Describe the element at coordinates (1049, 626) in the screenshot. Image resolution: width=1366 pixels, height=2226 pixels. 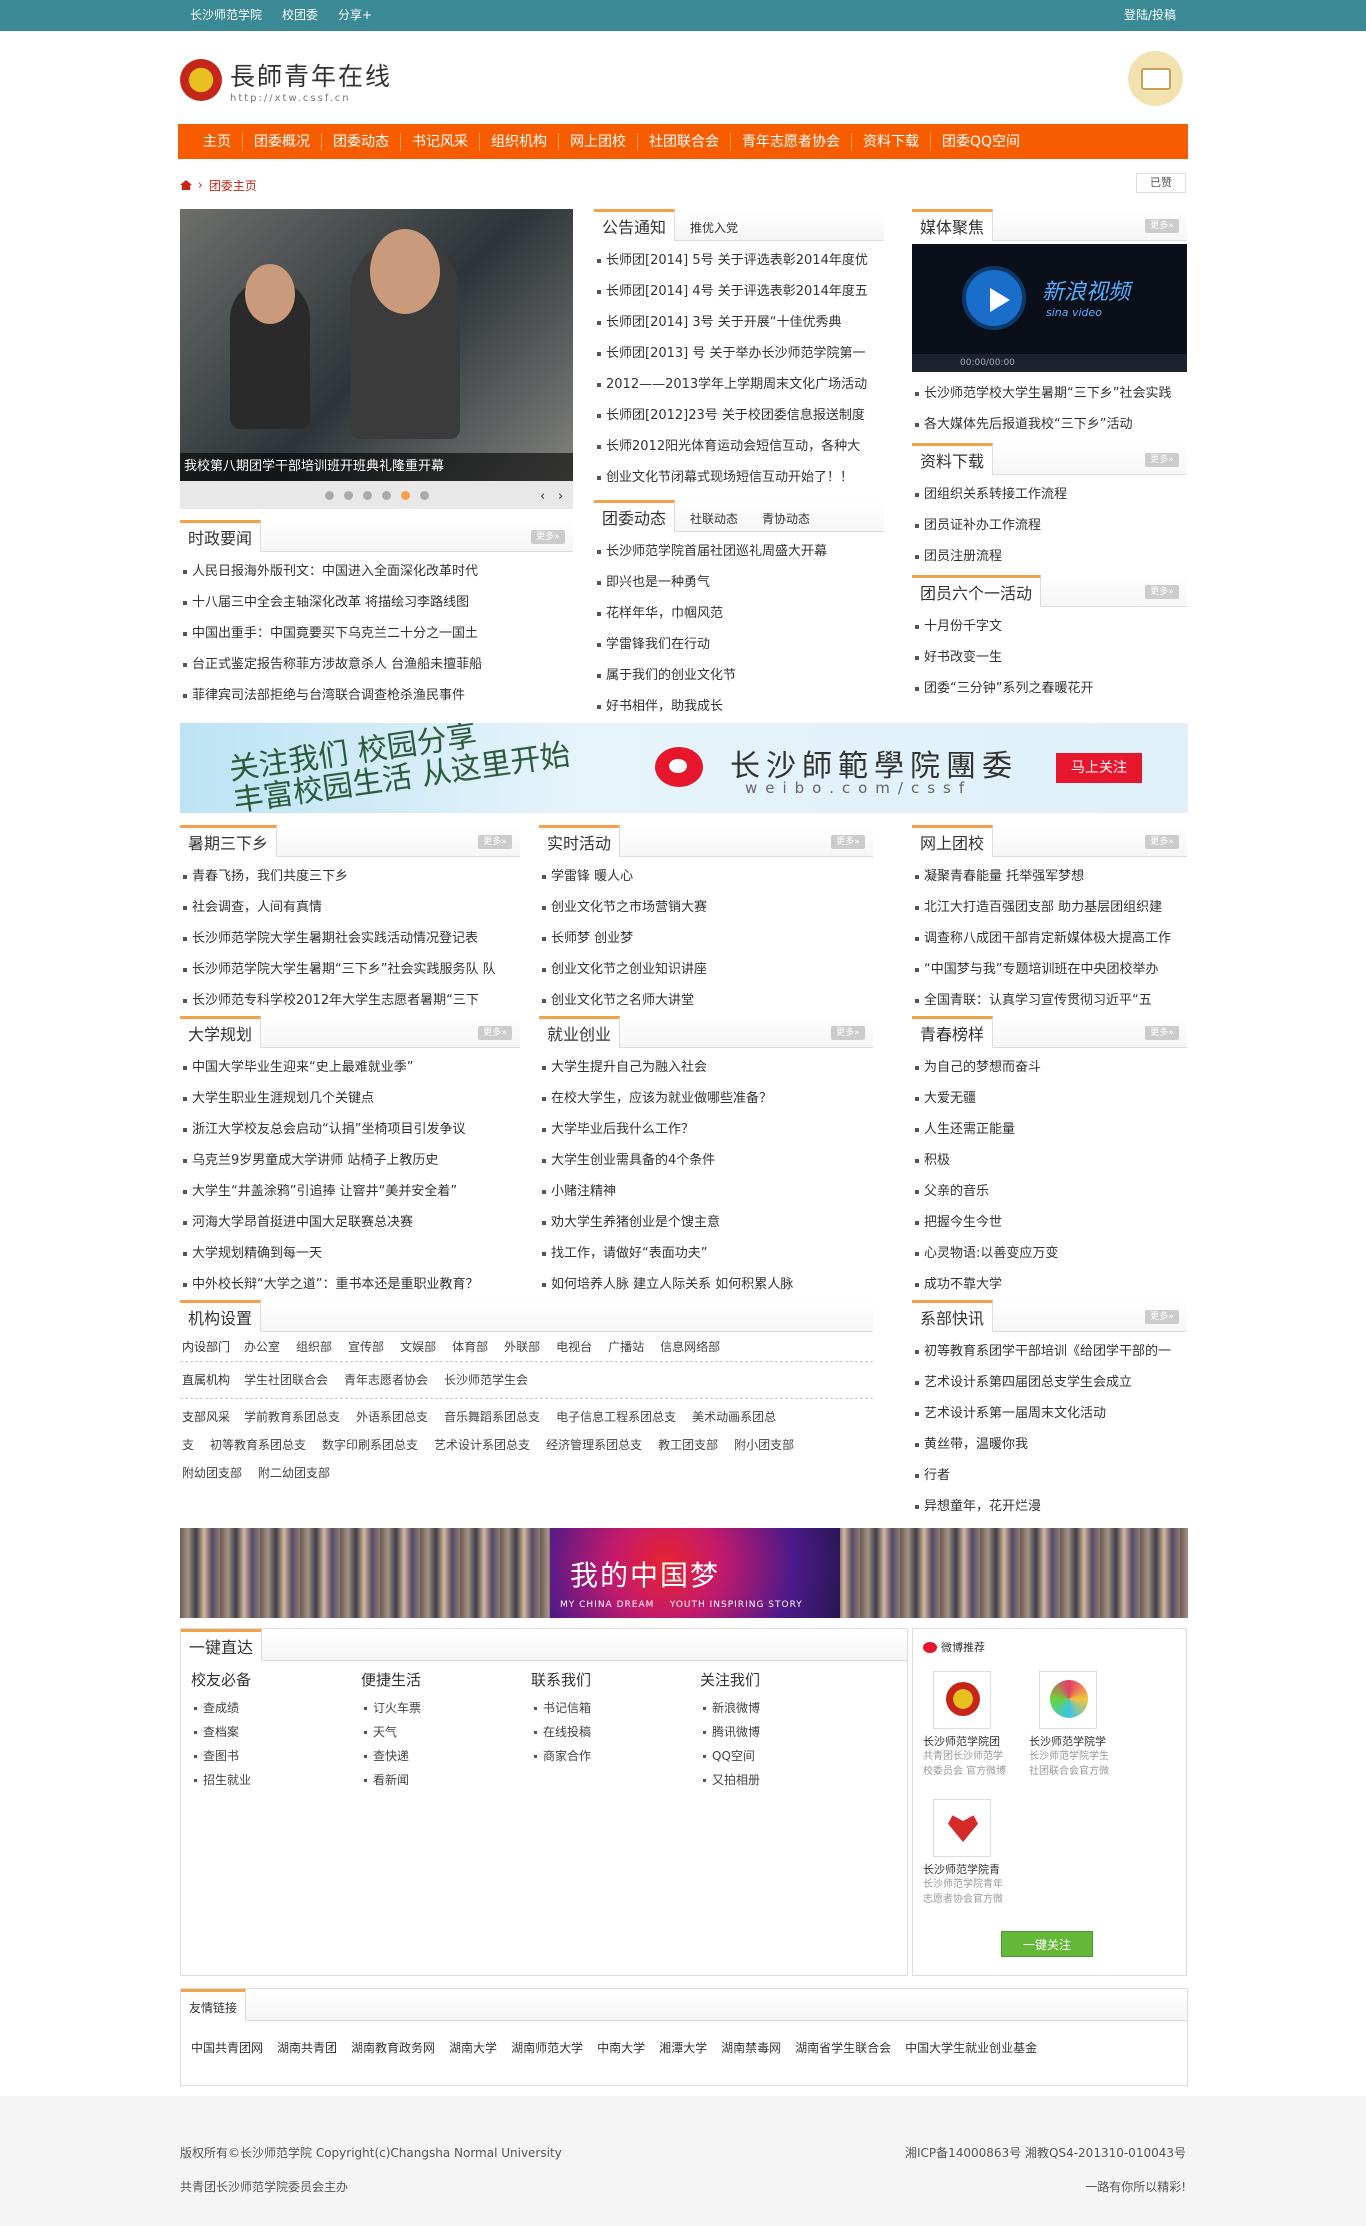
I see `list-item: 十月份千字文` at that location.